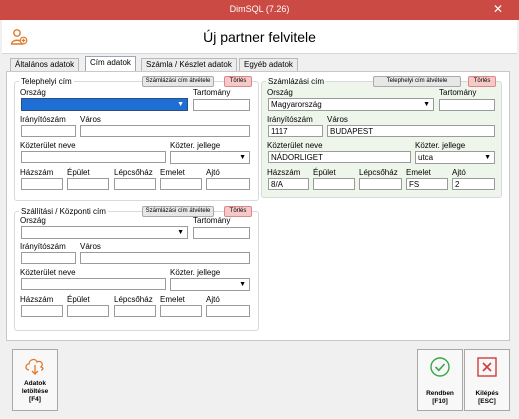  What do you see at coordinates (268, 65) in the screenshot?
I see `tab-egyeb: Egyéb adatok` at bounding box center [268, 65].